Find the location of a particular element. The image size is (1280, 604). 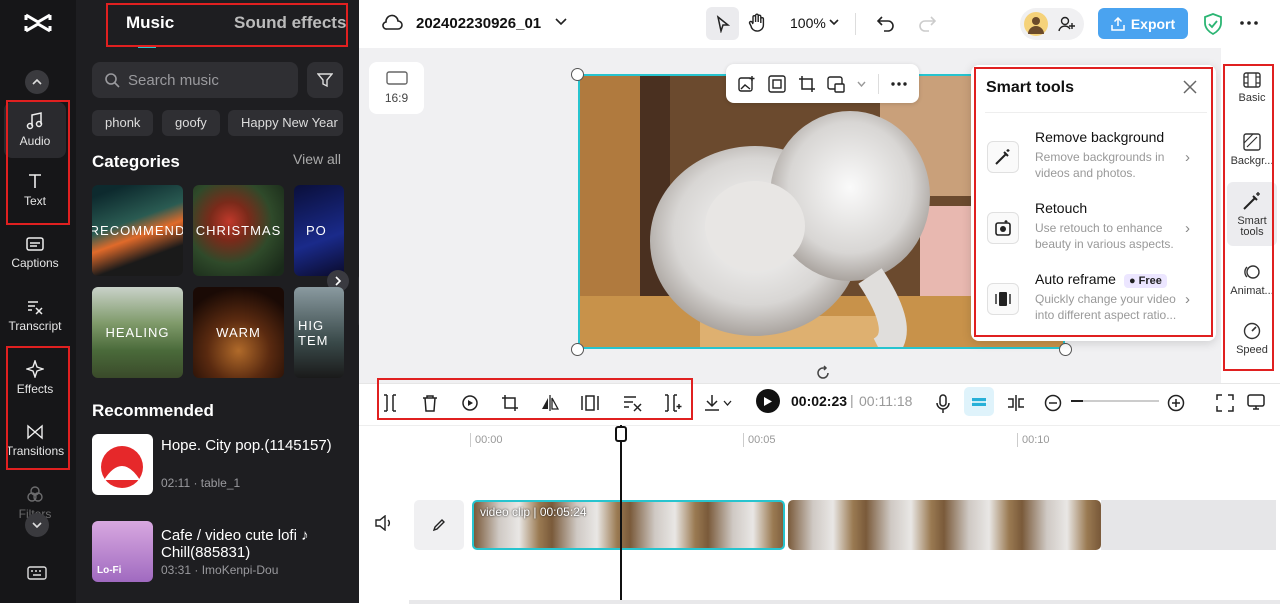

category-christmas: CHRISTMAS is located at coordinates (238, 230).